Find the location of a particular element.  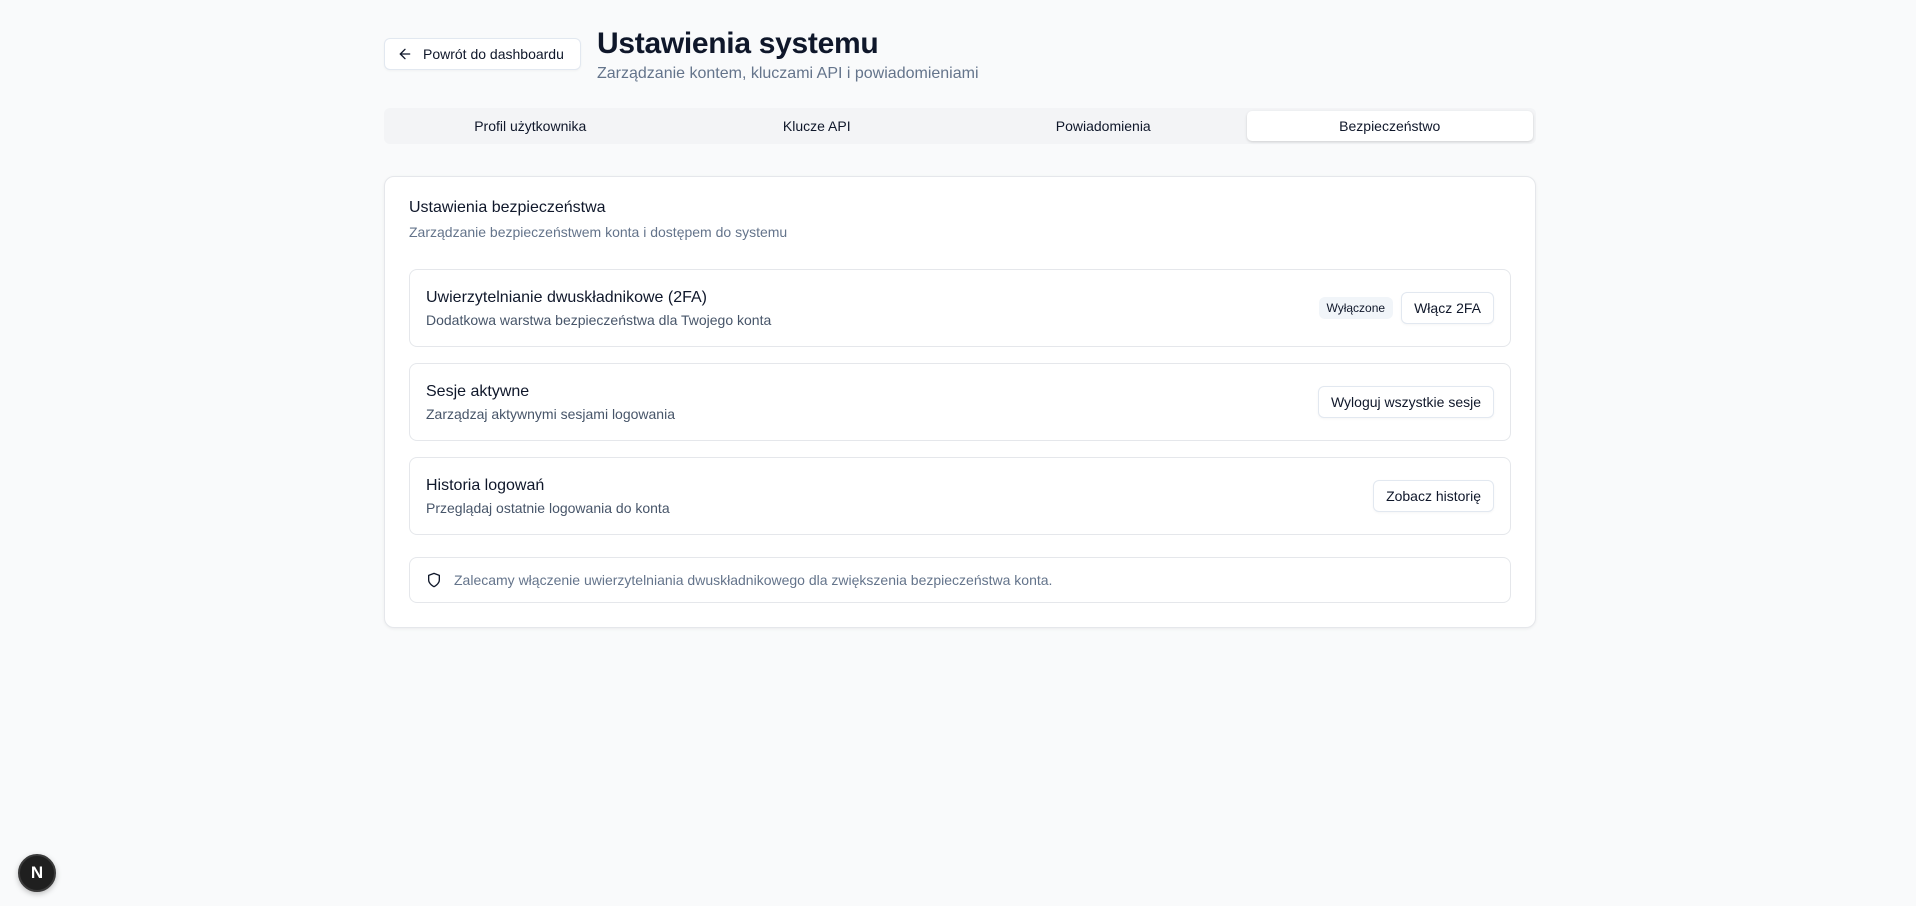

status-badge: Wyłączone is located at coordinates (1356, 308).